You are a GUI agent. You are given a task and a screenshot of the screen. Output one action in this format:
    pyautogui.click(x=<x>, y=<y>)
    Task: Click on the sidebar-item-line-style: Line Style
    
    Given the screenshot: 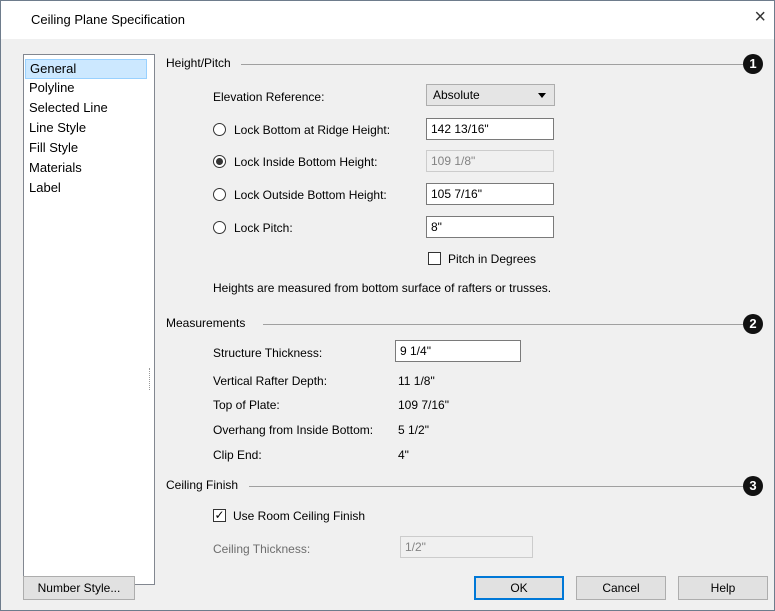 What is the action you would take?
    pyautogui.click(x=85, y=128)
    